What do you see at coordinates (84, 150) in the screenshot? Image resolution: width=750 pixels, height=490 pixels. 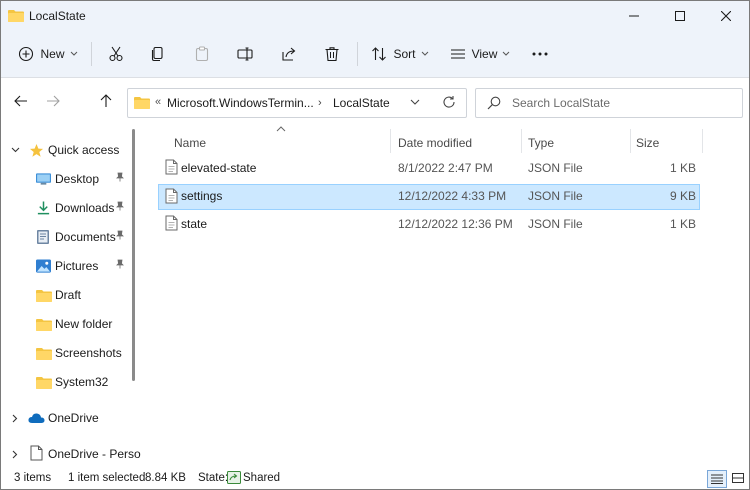 I see `sidebar-item-label: Quick access` at bounding box center [84, 150].